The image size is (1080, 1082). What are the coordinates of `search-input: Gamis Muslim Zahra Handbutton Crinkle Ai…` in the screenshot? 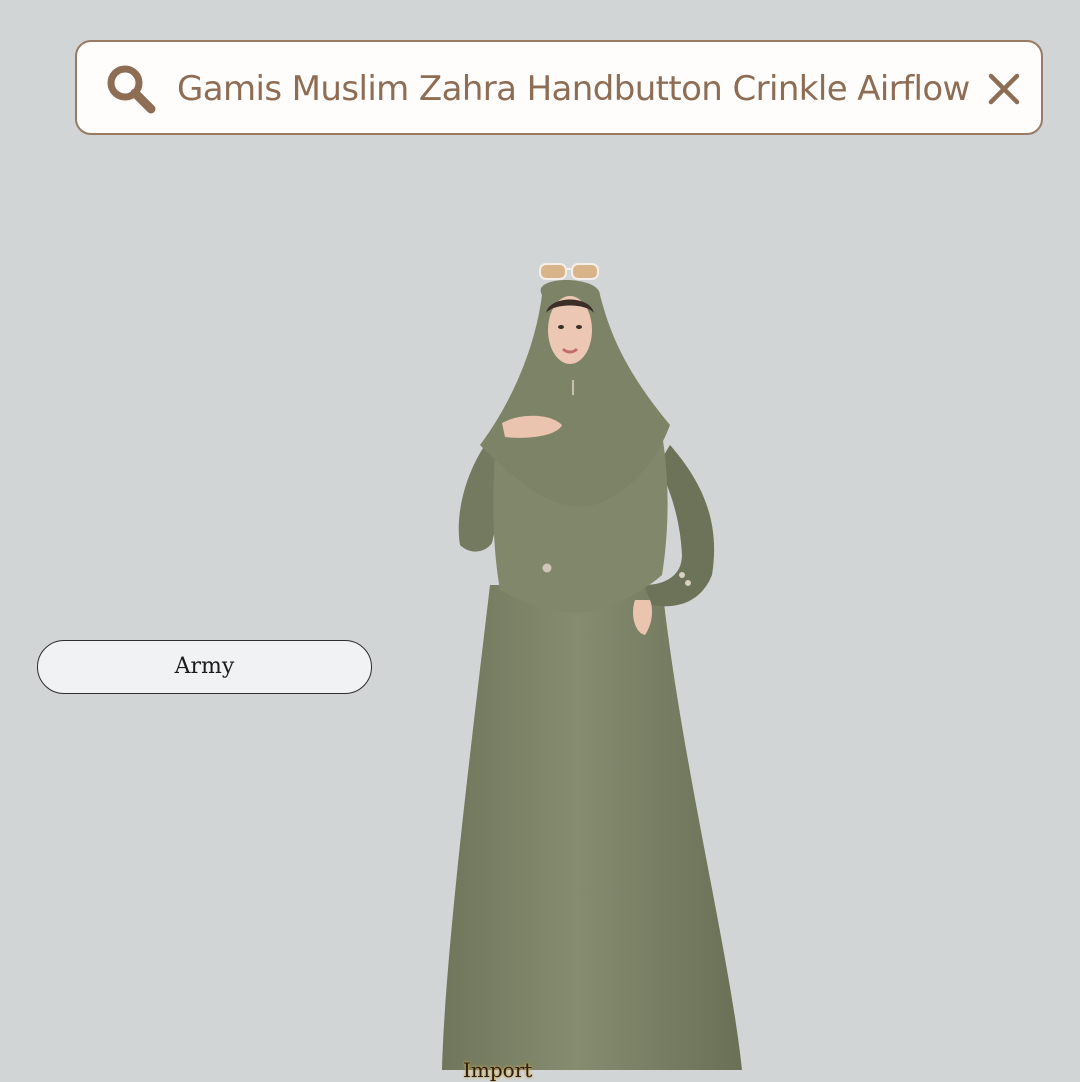 It's located at (581, 89).